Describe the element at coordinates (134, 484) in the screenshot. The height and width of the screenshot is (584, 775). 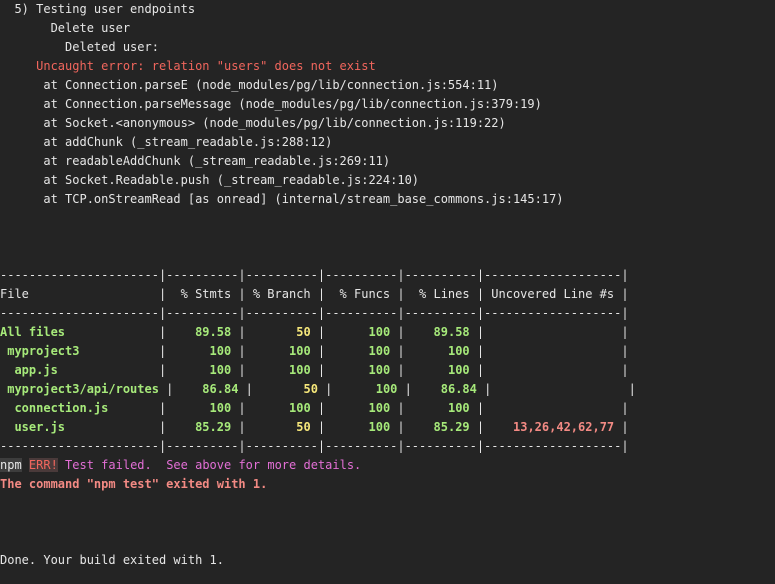
I see `command-failed-line: The command "npm test" exited with 1.` at that location.